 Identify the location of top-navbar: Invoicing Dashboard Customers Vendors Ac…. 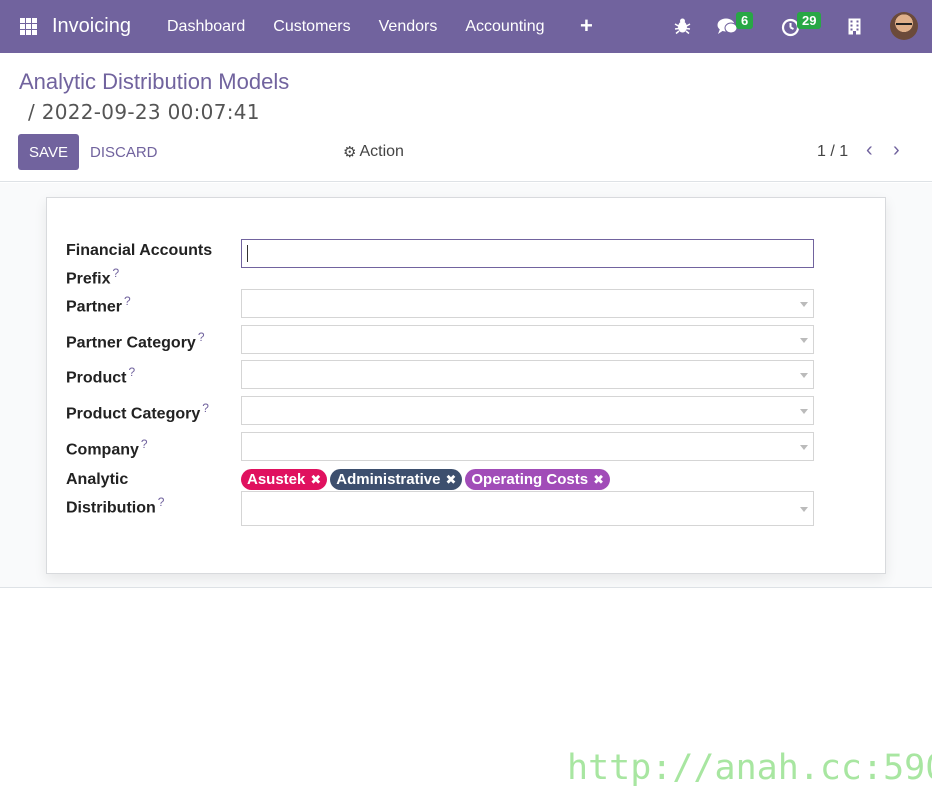
(466, 26).